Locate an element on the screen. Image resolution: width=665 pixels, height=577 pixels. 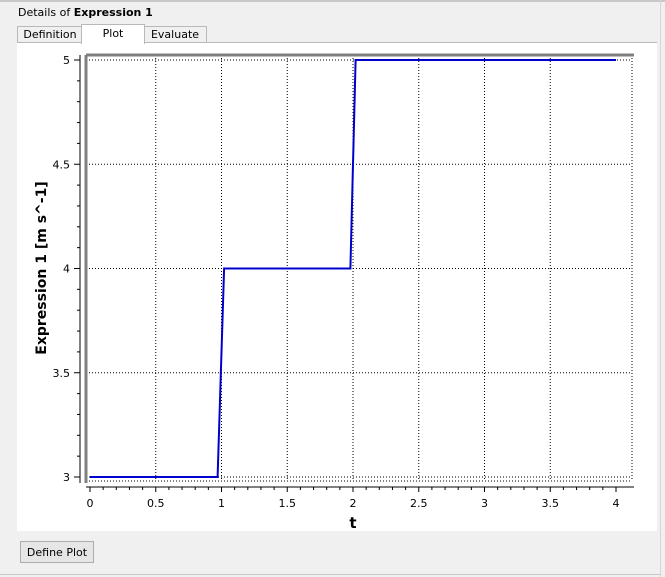
y-tick-label: 3 is located at coordinates (66, 477).